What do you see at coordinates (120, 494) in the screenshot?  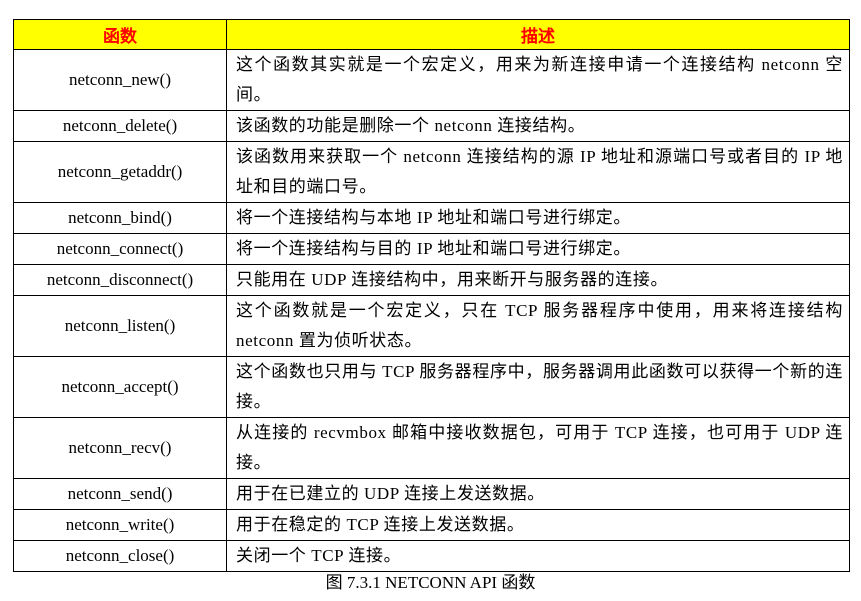 I see `function-name-cell: netconn_send()` at bounding box center [120, 494].